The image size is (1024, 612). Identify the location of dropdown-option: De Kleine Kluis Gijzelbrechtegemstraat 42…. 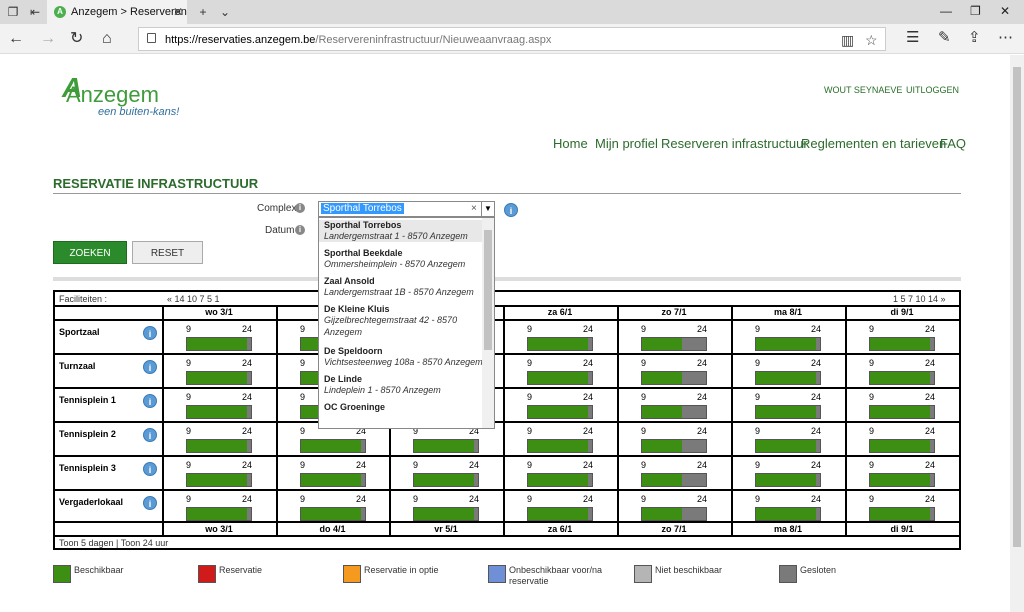
(401, 321).